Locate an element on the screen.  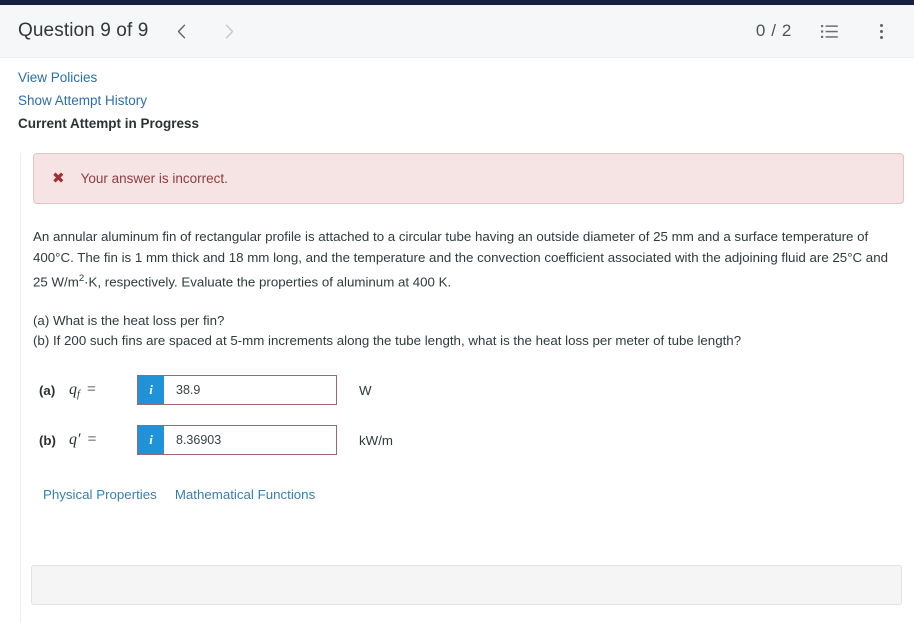
kebab-dots is located at coordinates (881, 31).